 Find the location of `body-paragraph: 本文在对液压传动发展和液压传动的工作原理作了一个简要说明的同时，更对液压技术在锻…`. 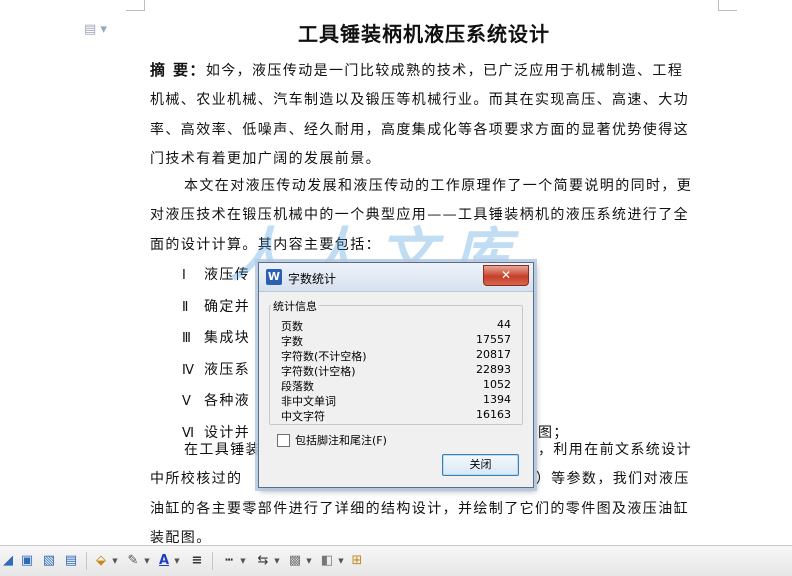

body-paragraph: 本文在对液压传动发展和液压传动的工作原理作了一个简要说明的同时，更对液压技术在锻… is located at coordinates (421, 215).